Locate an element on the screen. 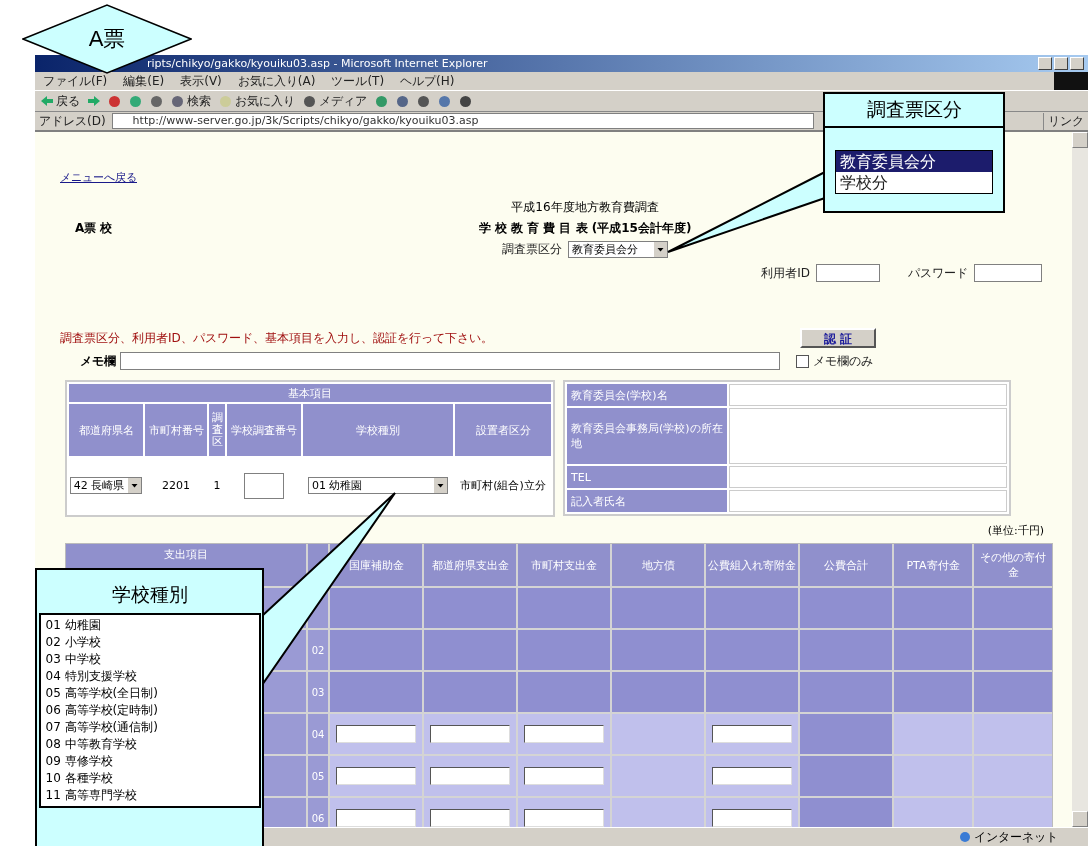 The height and width of the screenshot is (846, 1088). toolbar-button: メディア is located at coordinates (335, 101).